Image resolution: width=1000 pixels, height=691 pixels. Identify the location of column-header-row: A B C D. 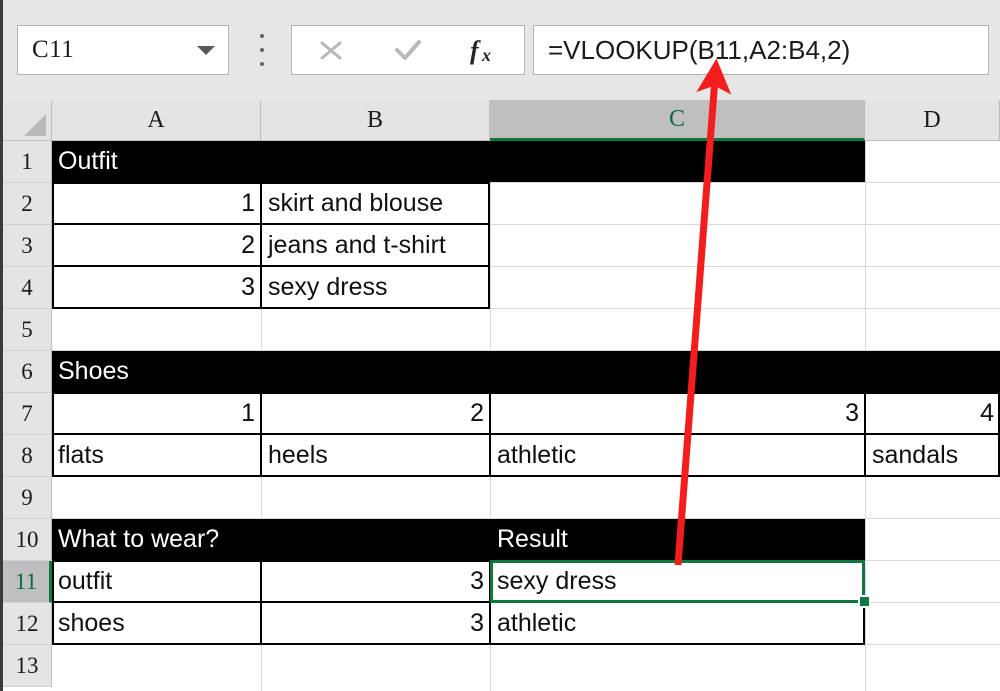
(501, 120).